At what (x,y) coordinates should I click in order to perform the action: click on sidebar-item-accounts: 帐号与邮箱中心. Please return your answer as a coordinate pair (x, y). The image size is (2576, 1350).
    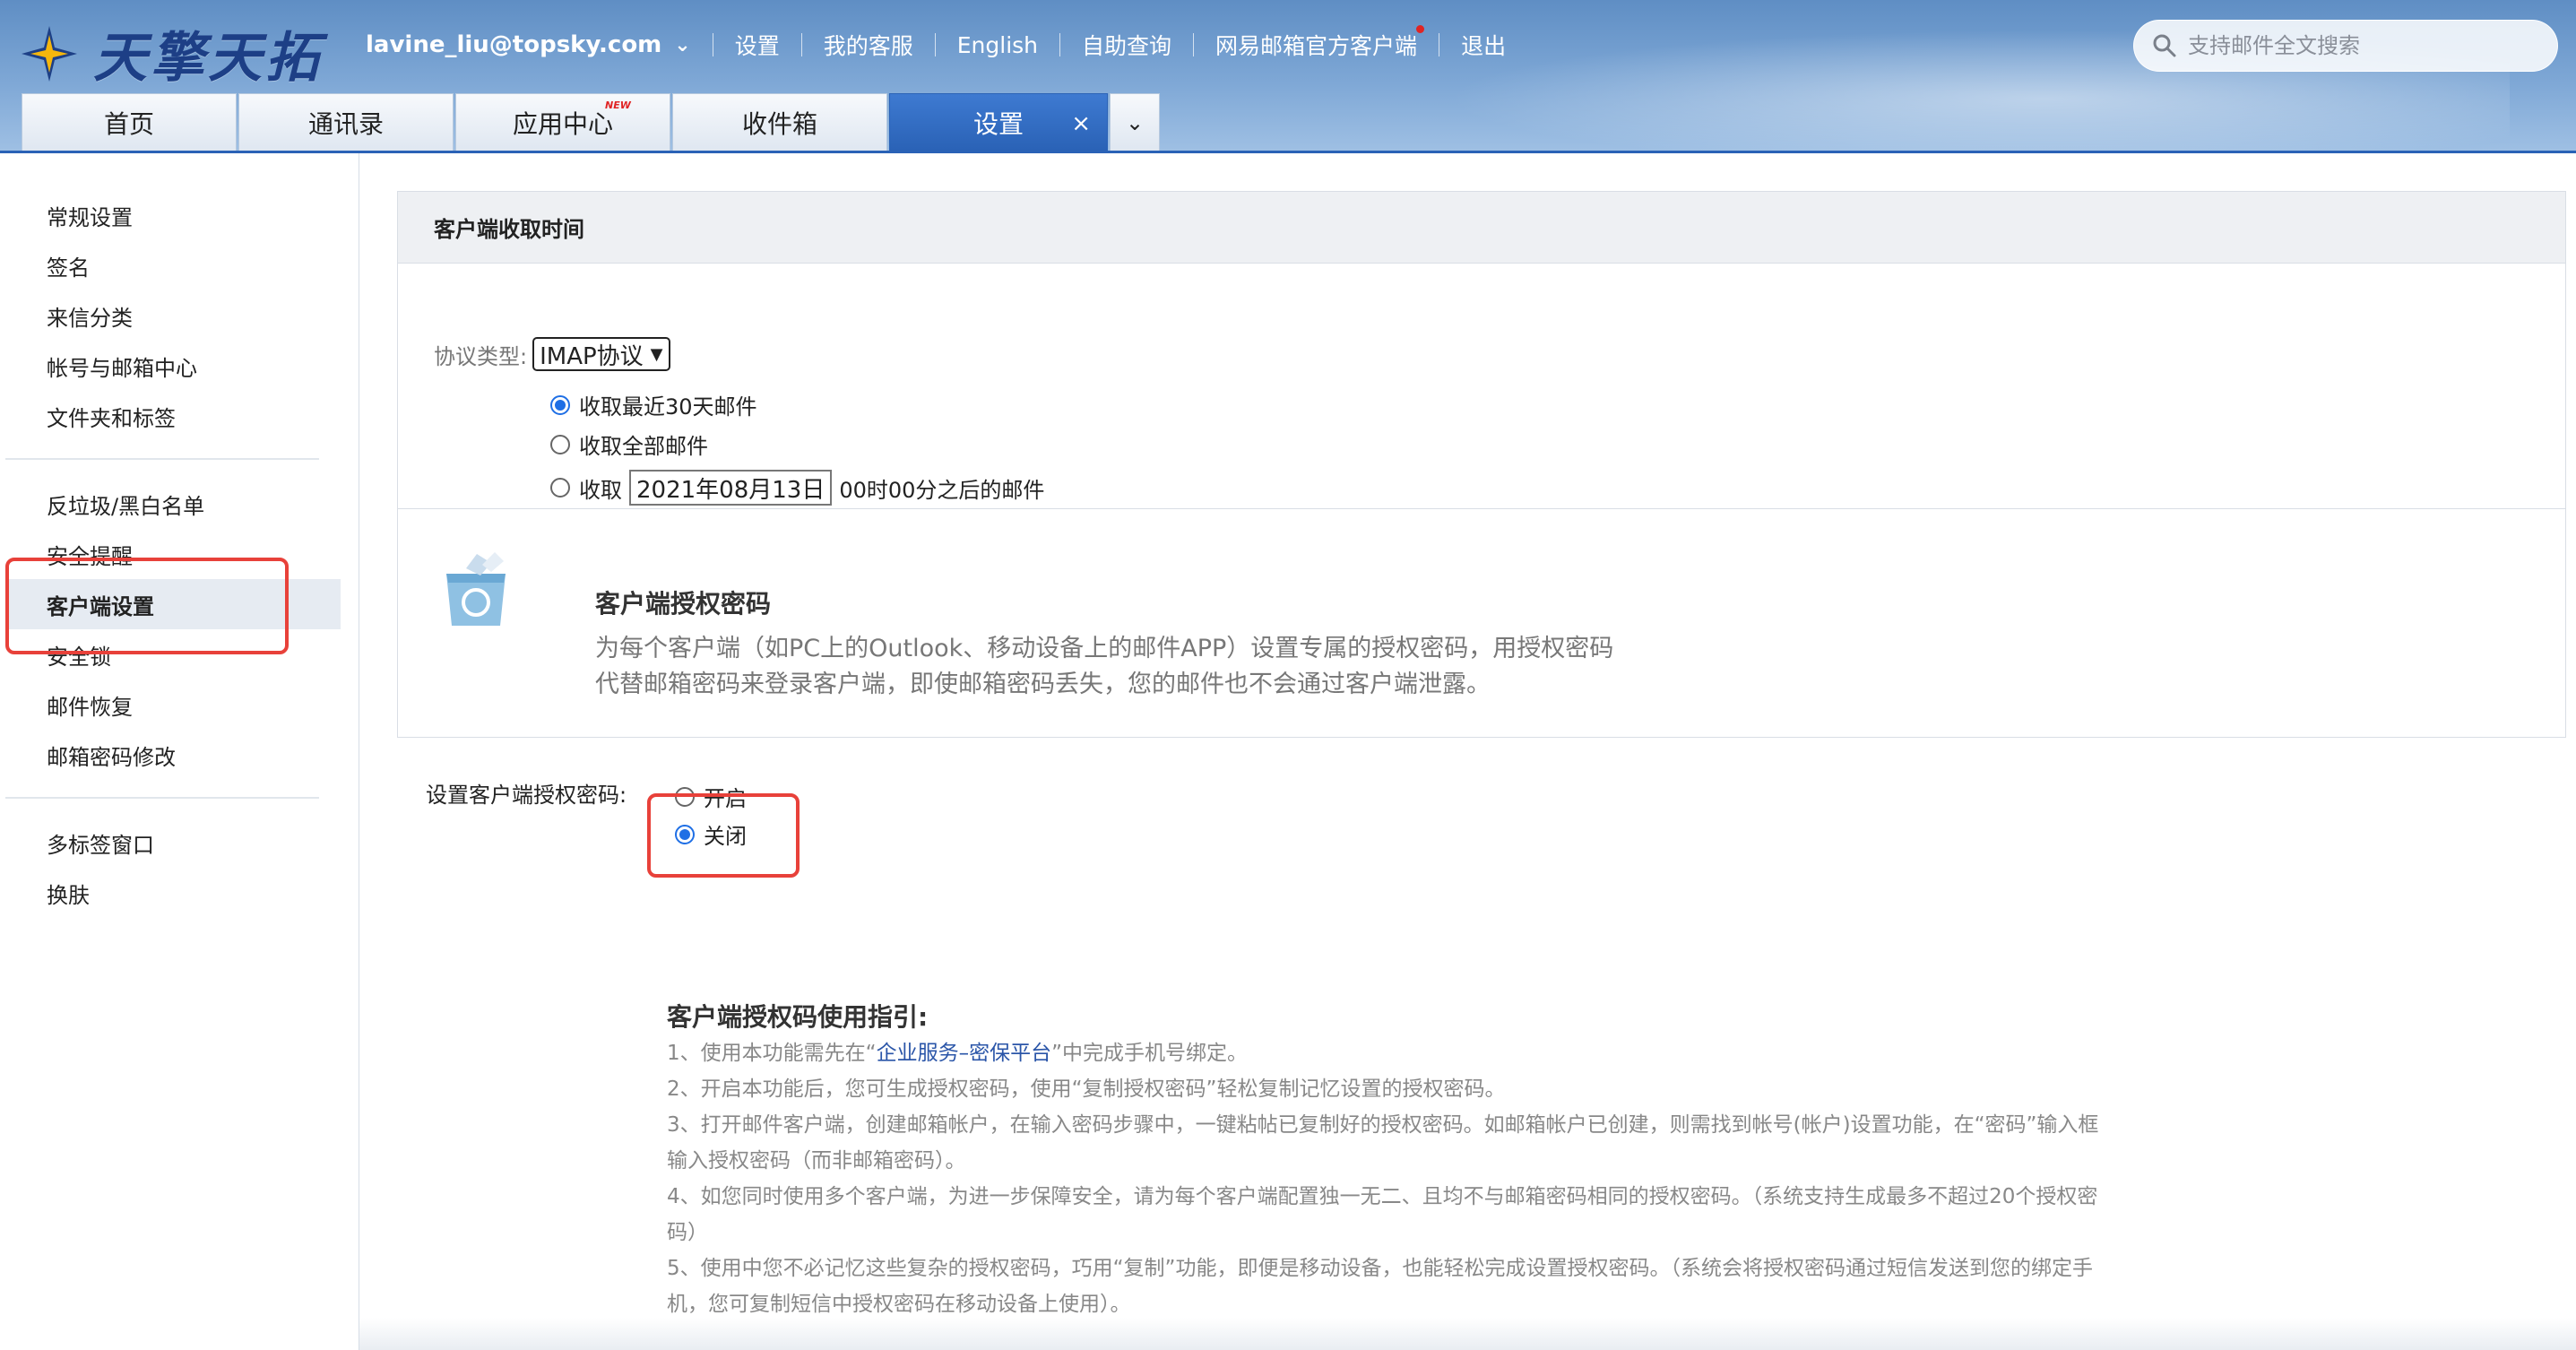
    Looking at the image, I should click on (122, 366).